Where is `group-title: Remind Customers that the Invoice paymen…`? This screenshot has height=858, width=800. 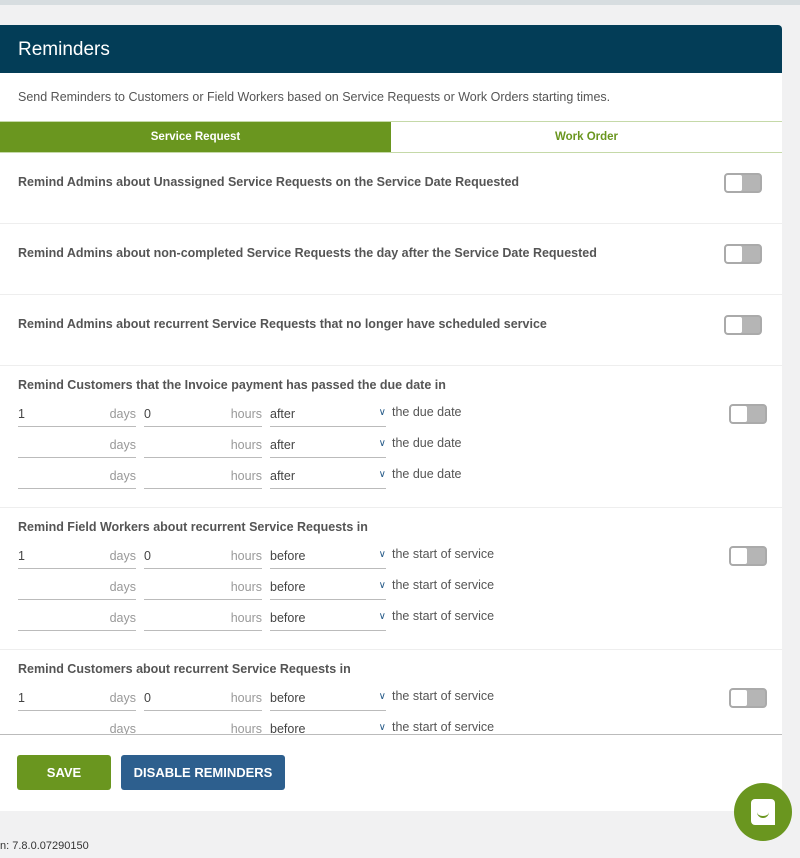
group-title: Remind Customers that the Invoice paymen… is located at coordinates (232, 385).